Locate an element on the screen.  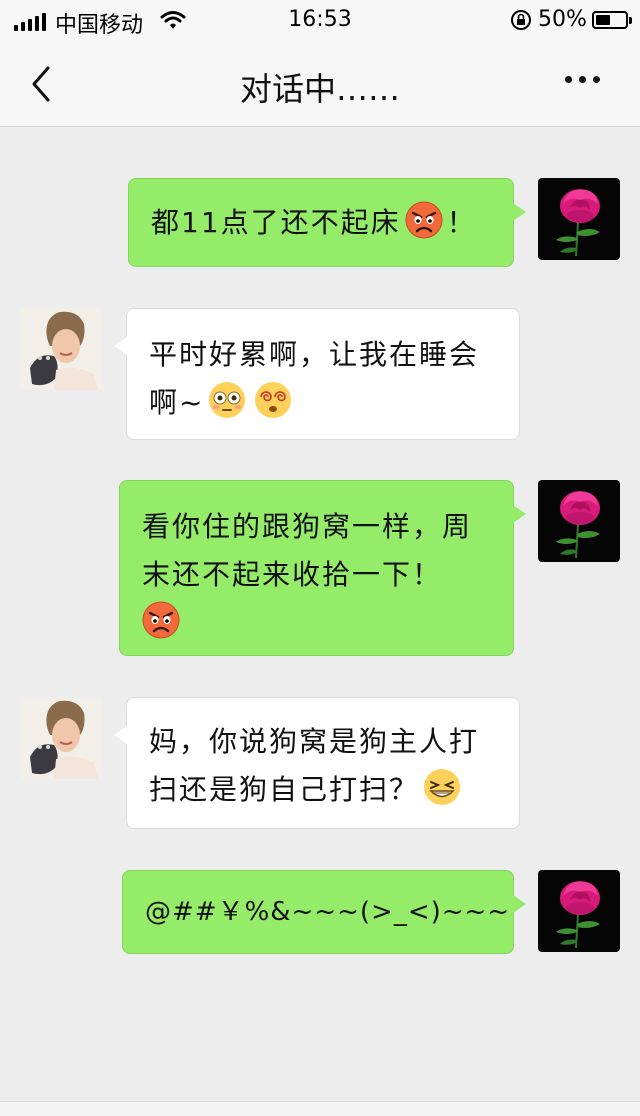
message-text: 都11点了还不起床 is located at coordinates (276, 222).